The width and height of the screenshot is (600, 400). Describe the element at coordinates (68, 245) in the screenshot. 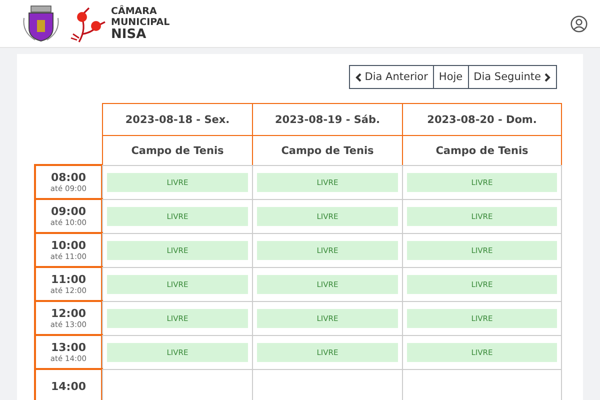

I see `start-time: 10:00` at that location.